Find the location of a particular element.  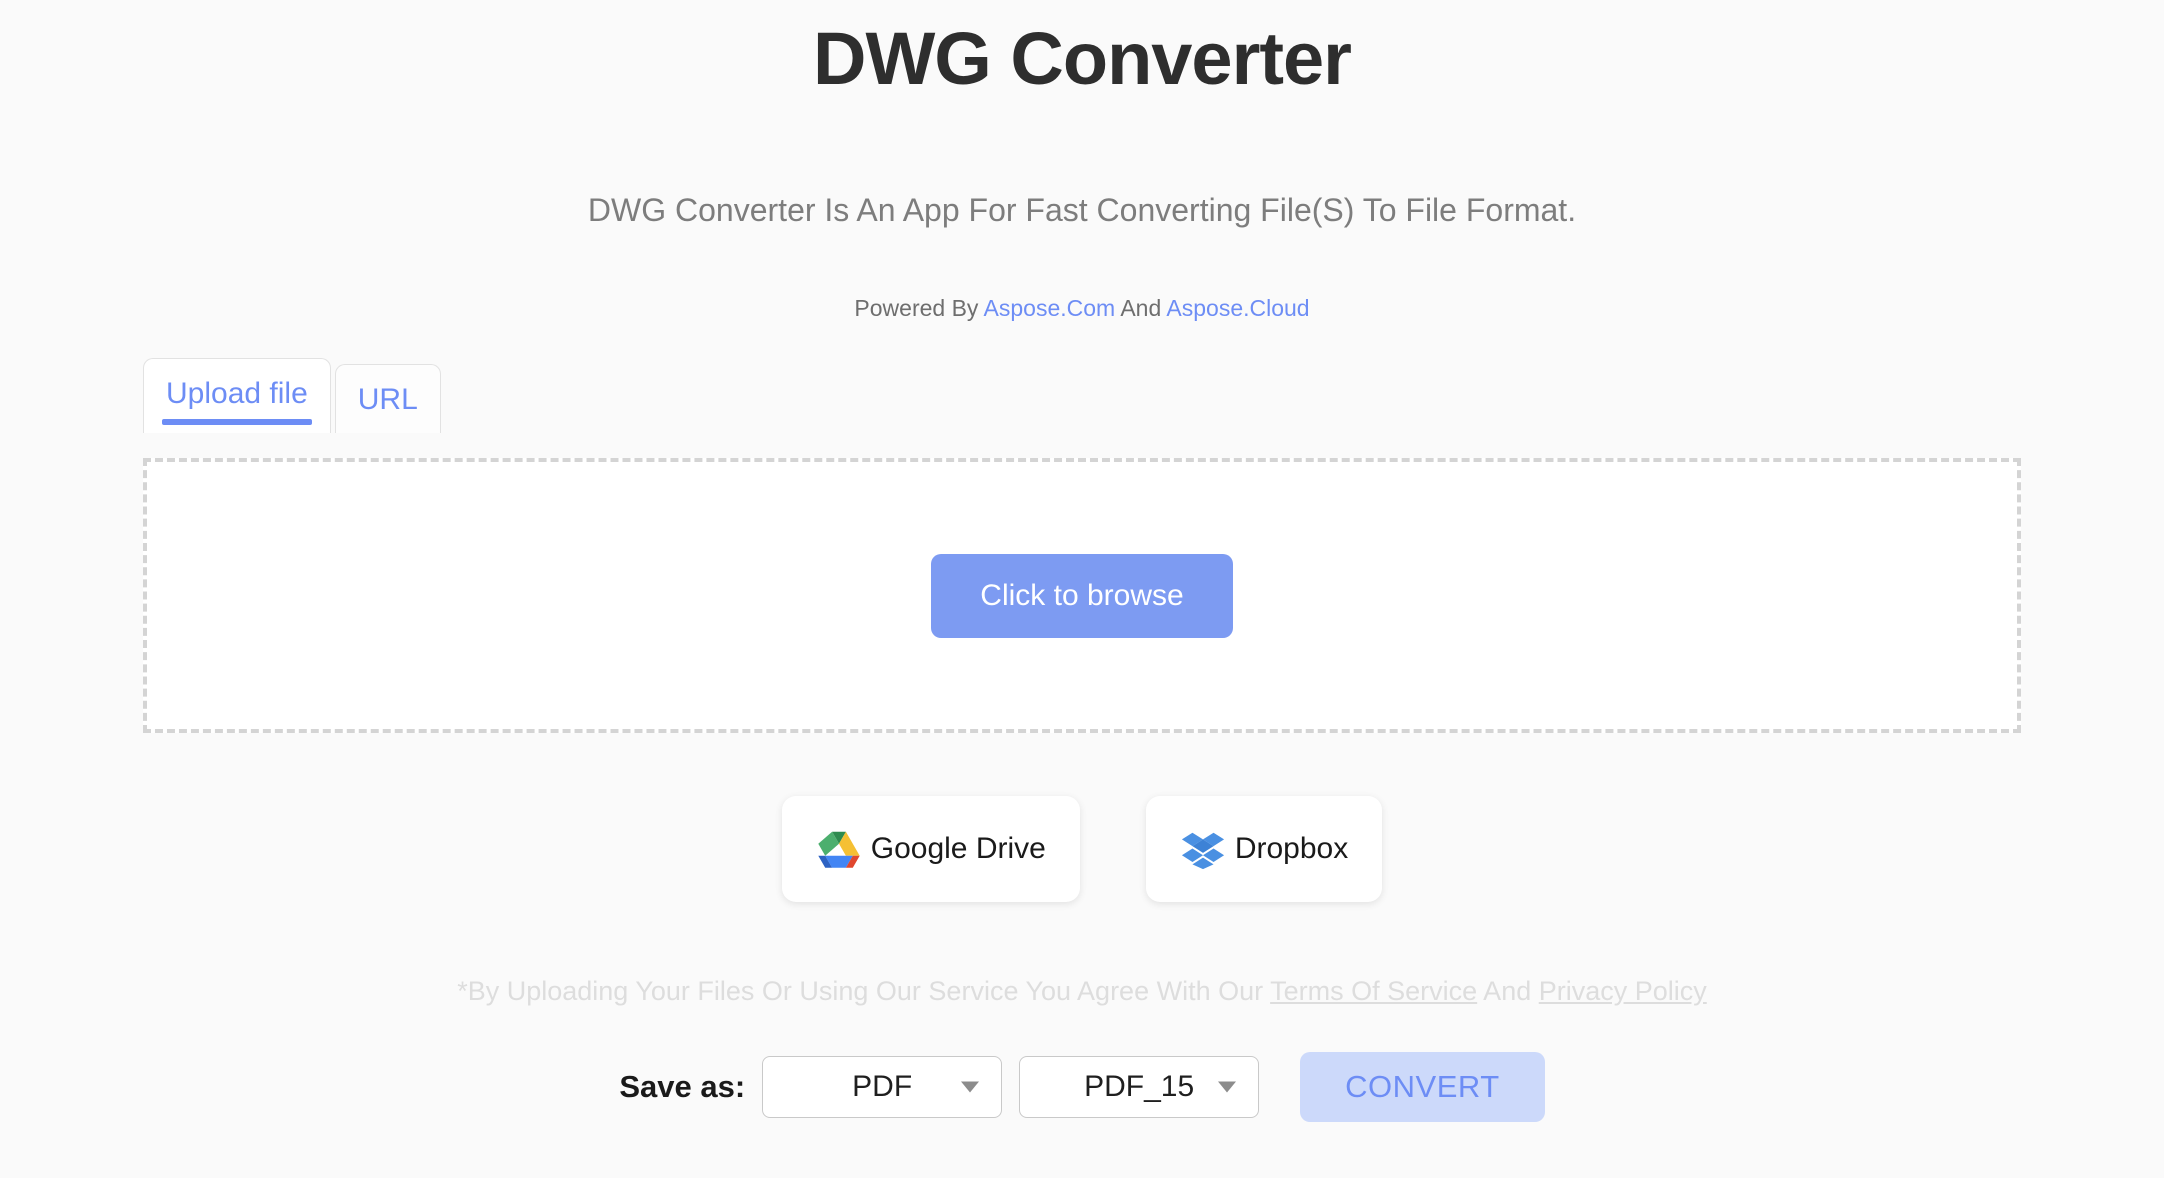

google-drive-button: Google Drive is located at coordinates (930, 849).